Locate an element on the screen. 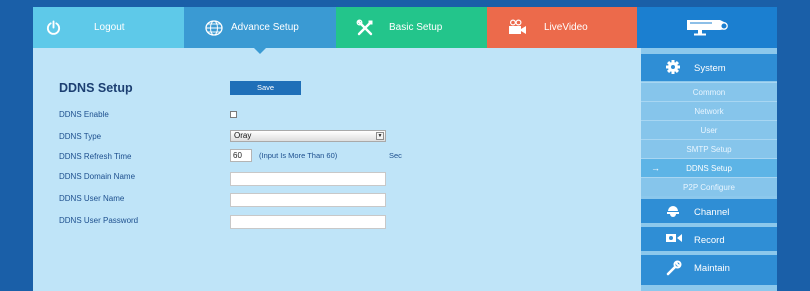  sidebar-section-system: System is located at coordinates (709, 67).